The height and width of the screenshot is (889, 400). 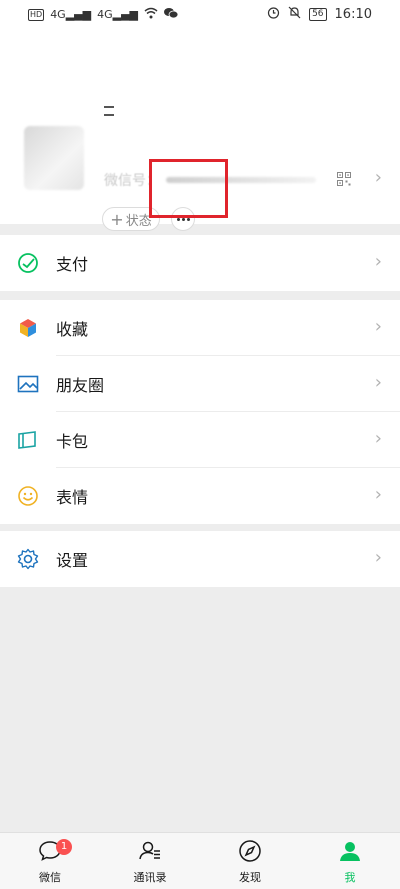 I want to click on tab-chats: 1 微信, so click(x=50, y=861).